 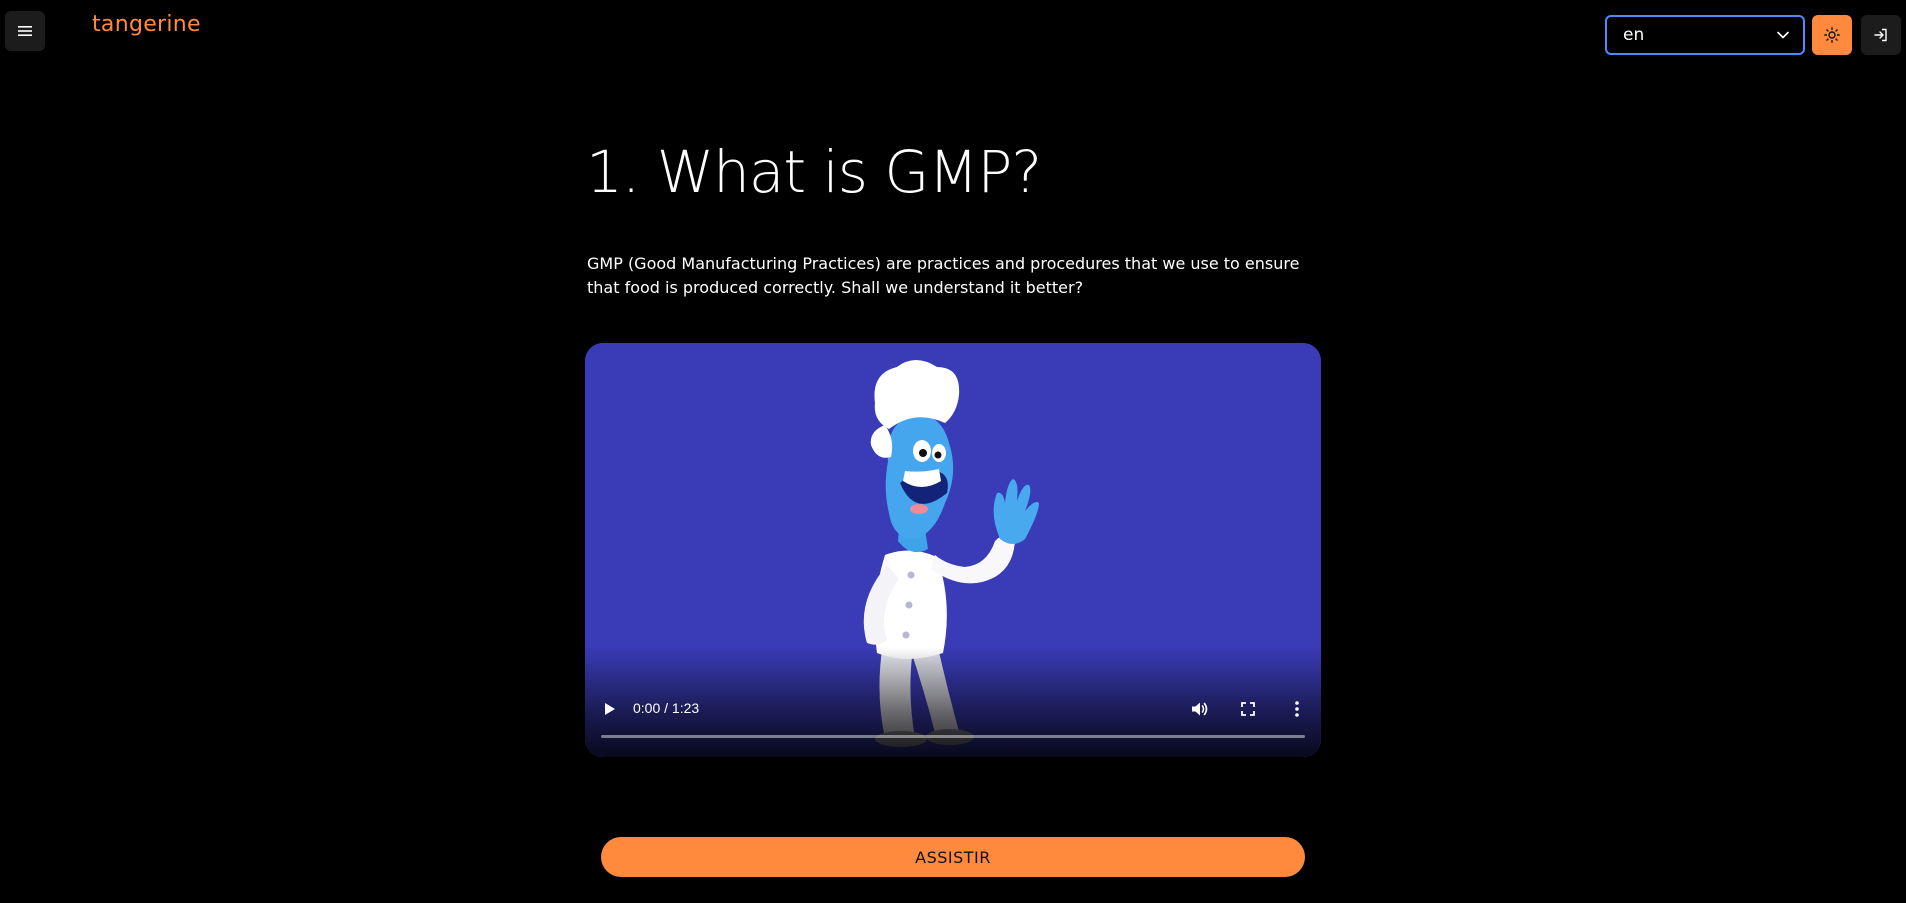 I want to click on logo: tangerine, so click(x=146, y=24).